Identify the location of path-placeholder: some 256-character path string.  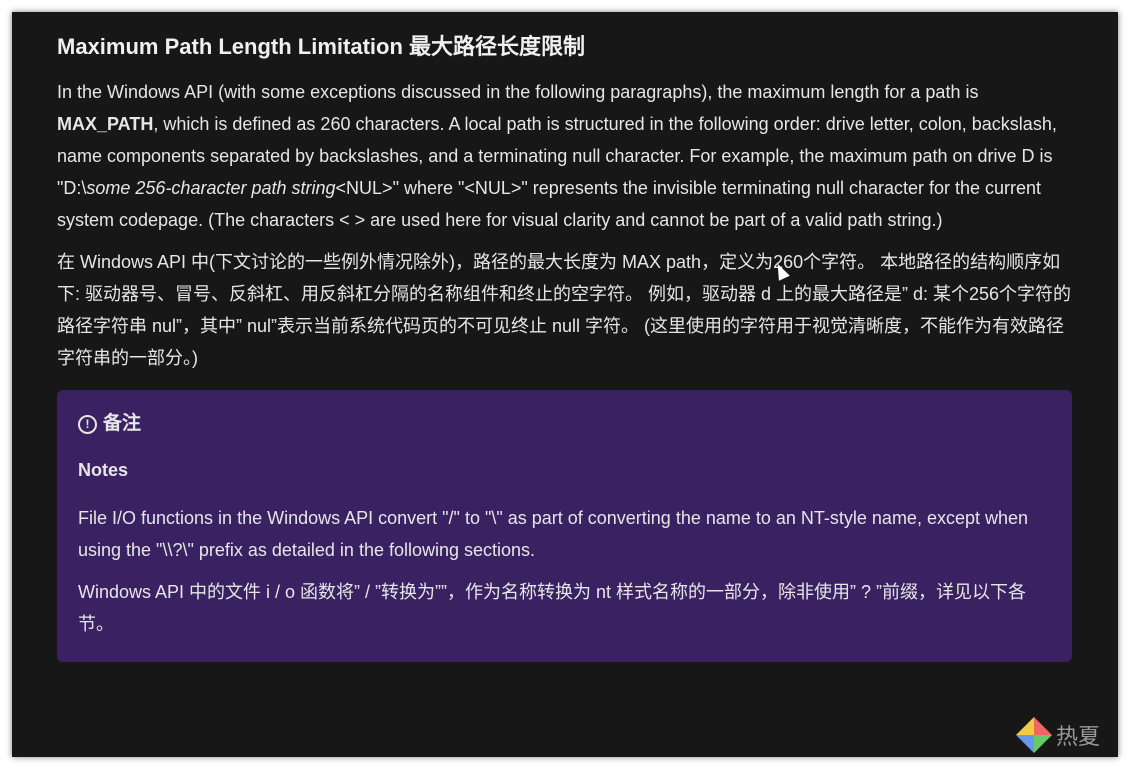
(211, 188).